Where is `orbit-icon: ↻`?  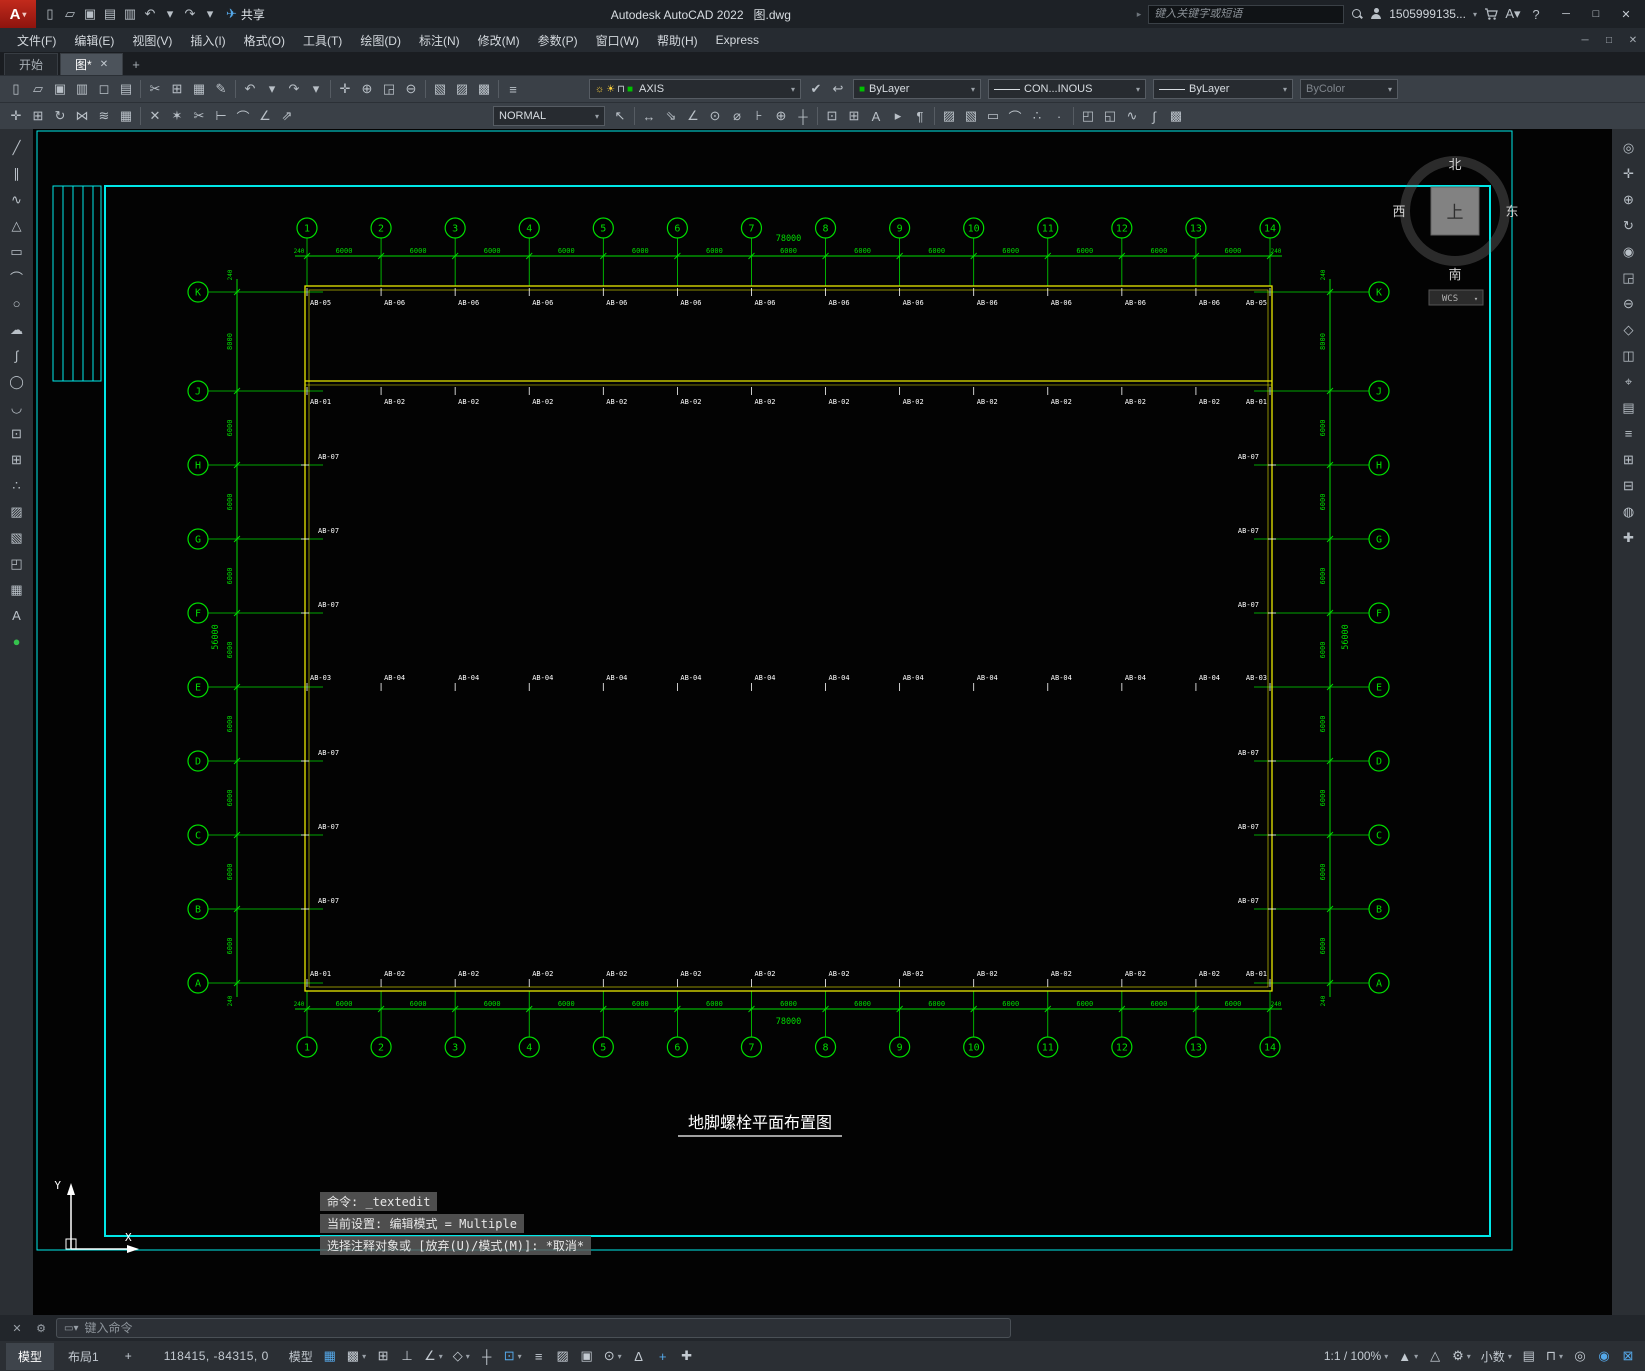
orbit-icon: ↻ is located at coordinates (1629, 225).